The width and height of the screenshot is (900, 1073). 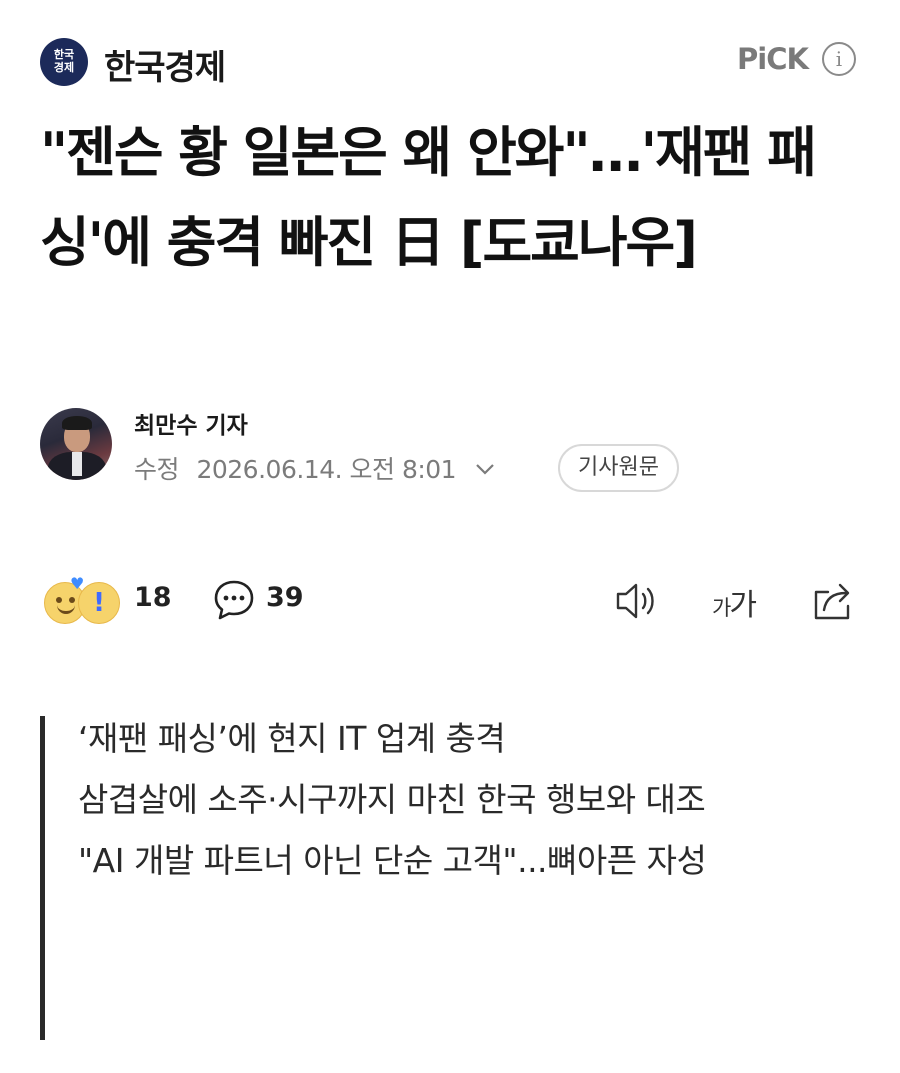 What do you see at coordinates (485, 470) in the screenshot?
I see `chevron-down-icon` at bounding box center [485, 470].